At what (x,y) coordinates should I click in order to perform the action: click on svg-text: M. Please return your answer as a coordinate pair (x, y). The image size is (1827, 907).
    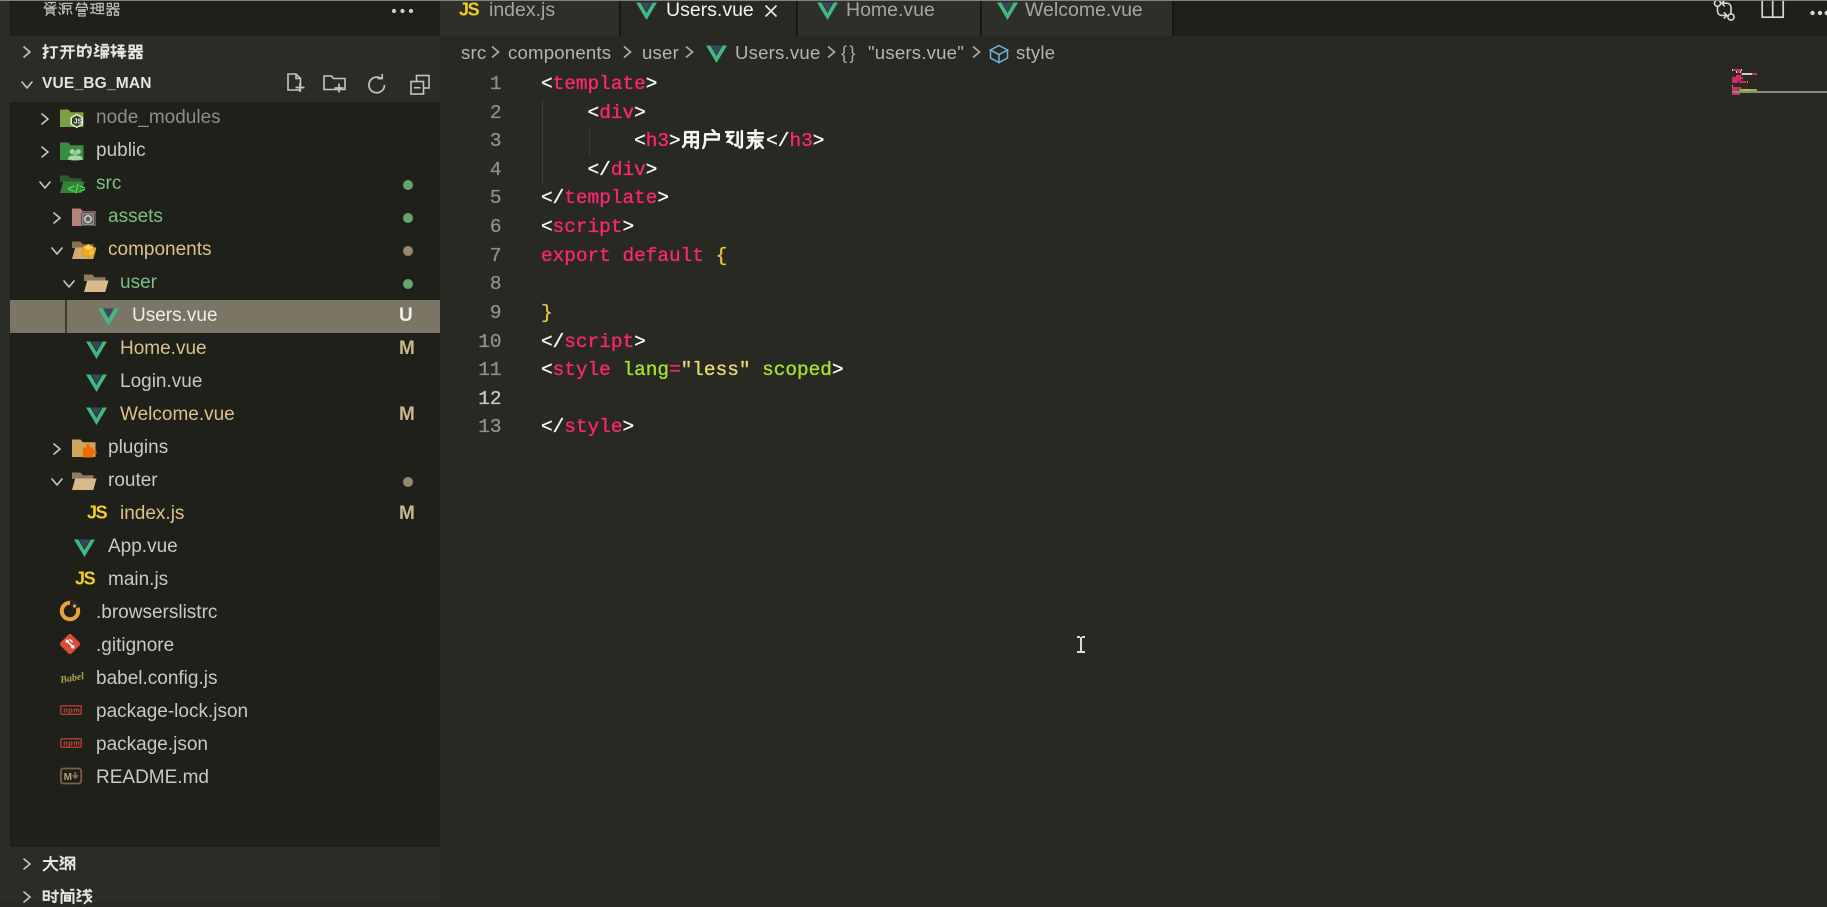
    Looking at the image, I should click on (68, 777).